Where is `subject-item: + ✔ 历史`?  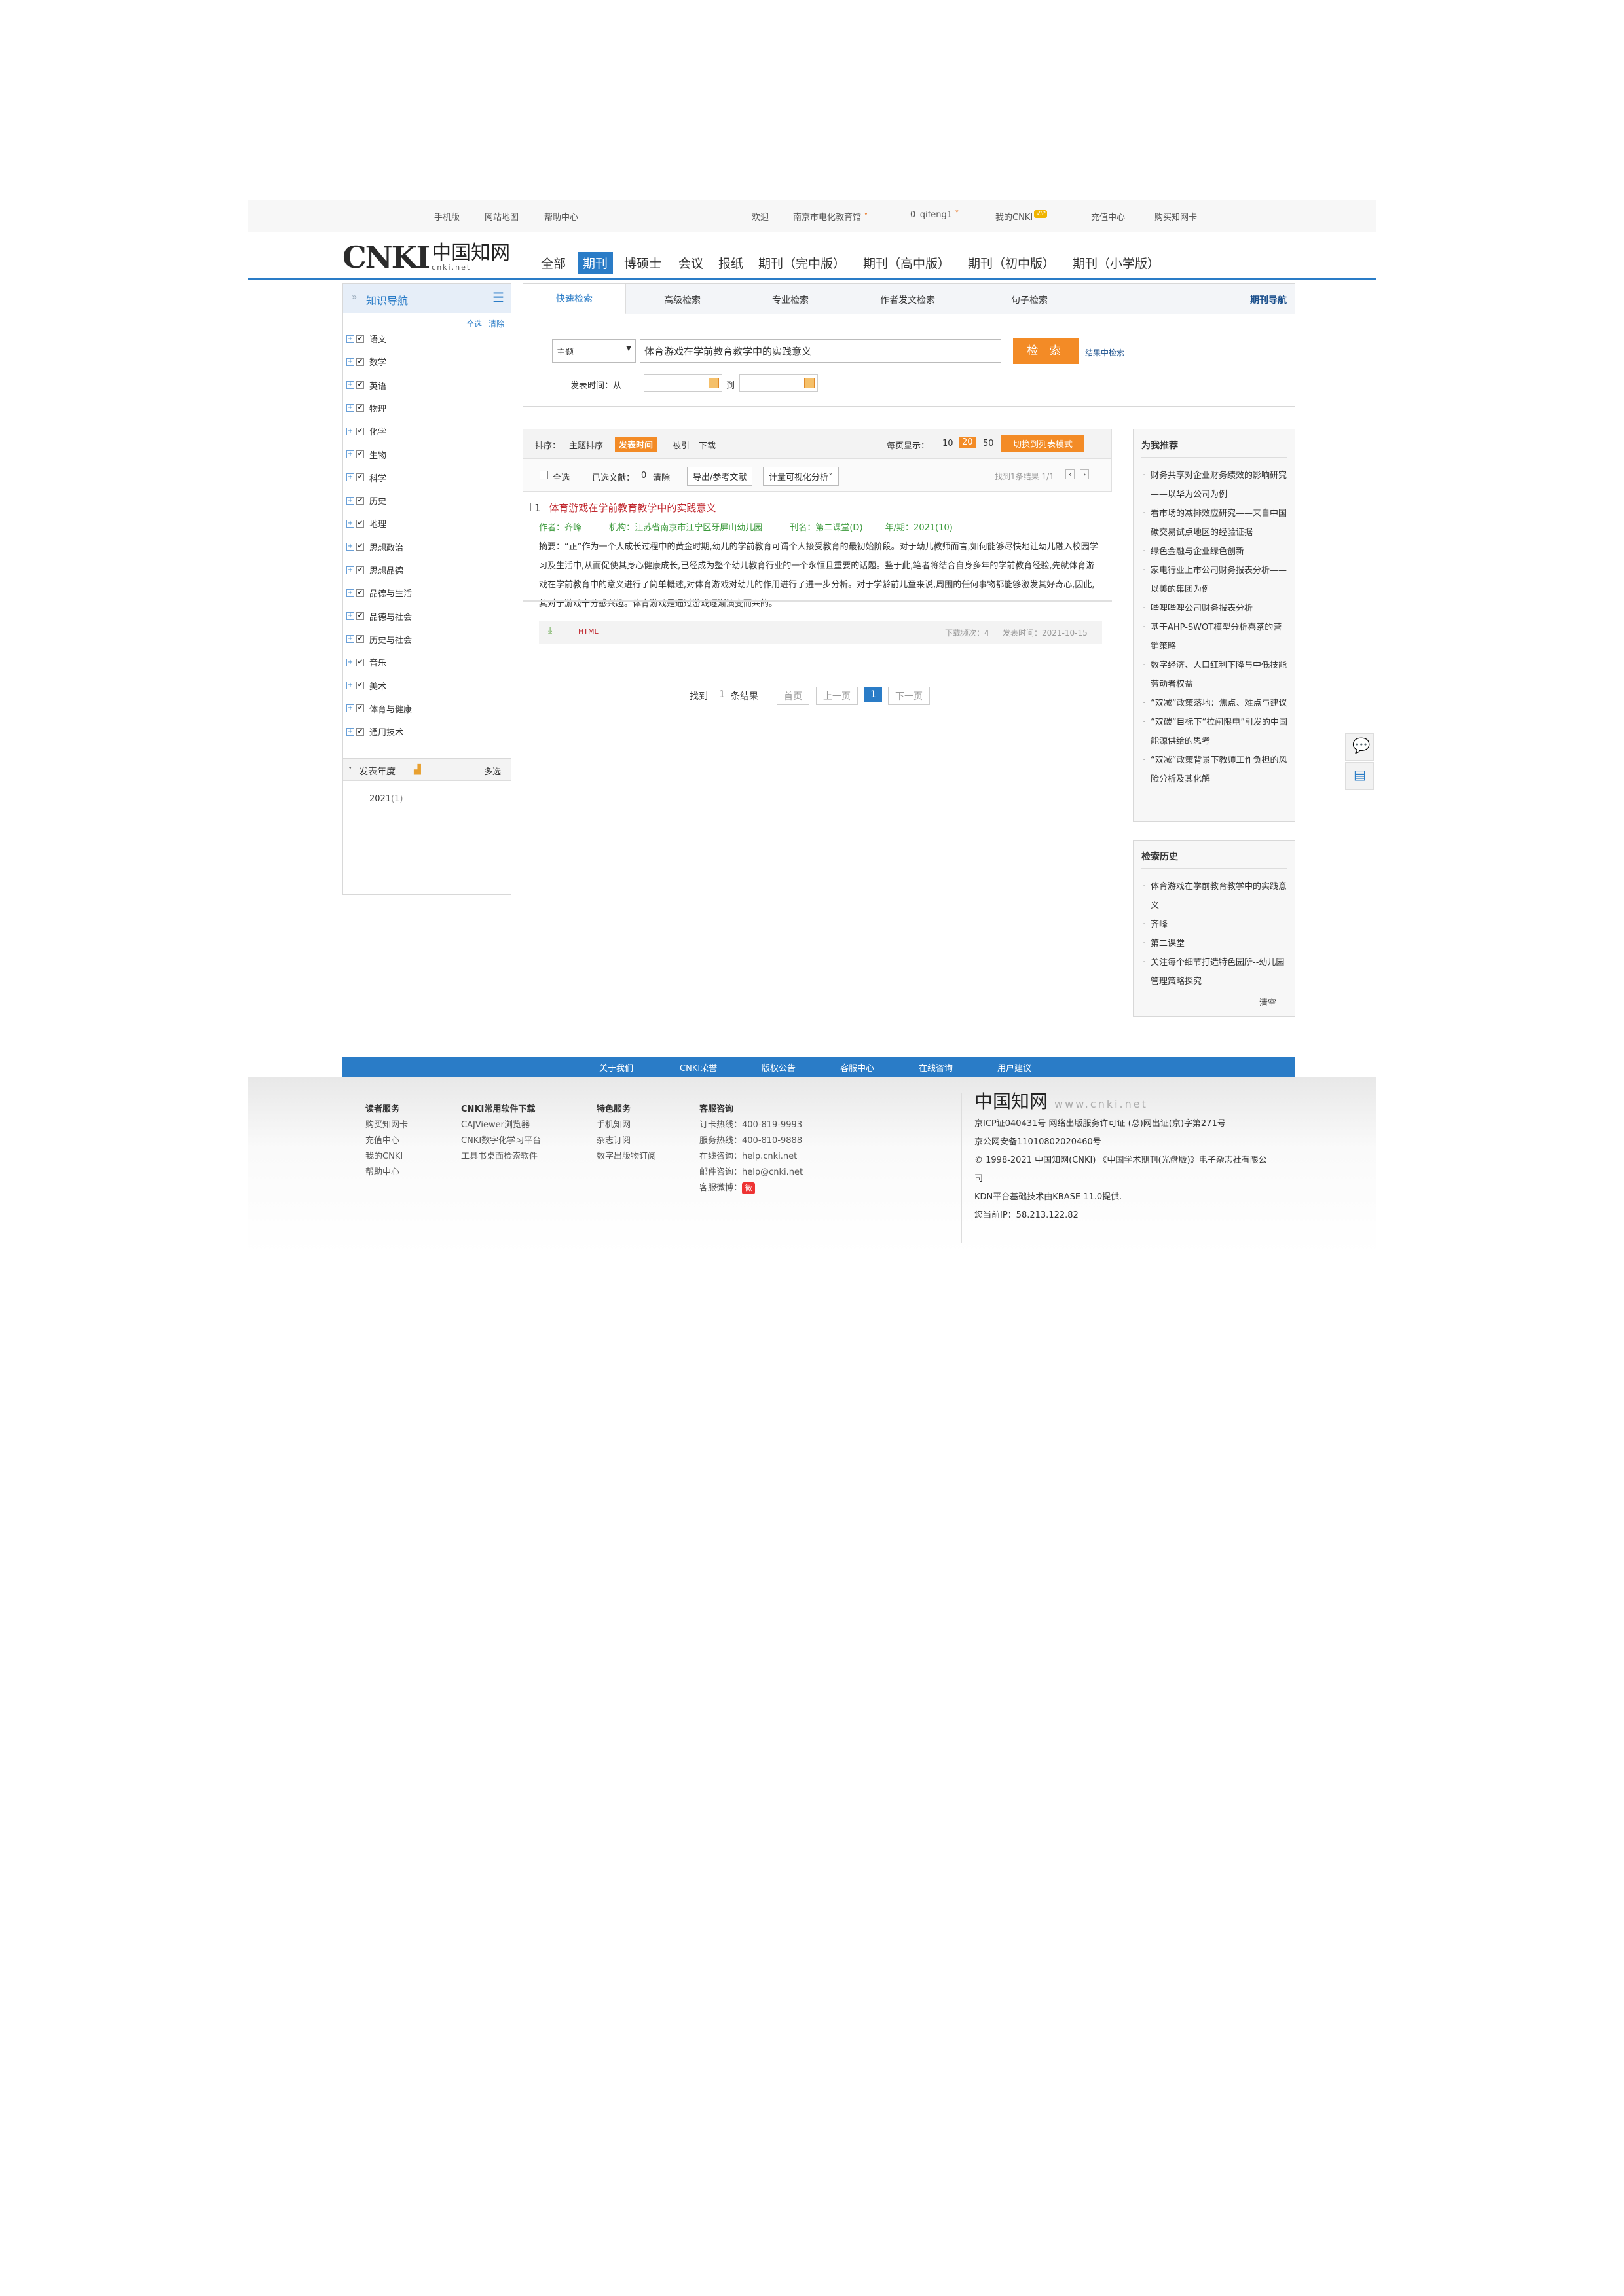
subject-item: + ✔ 历史 is located at coordinates (366, 500).